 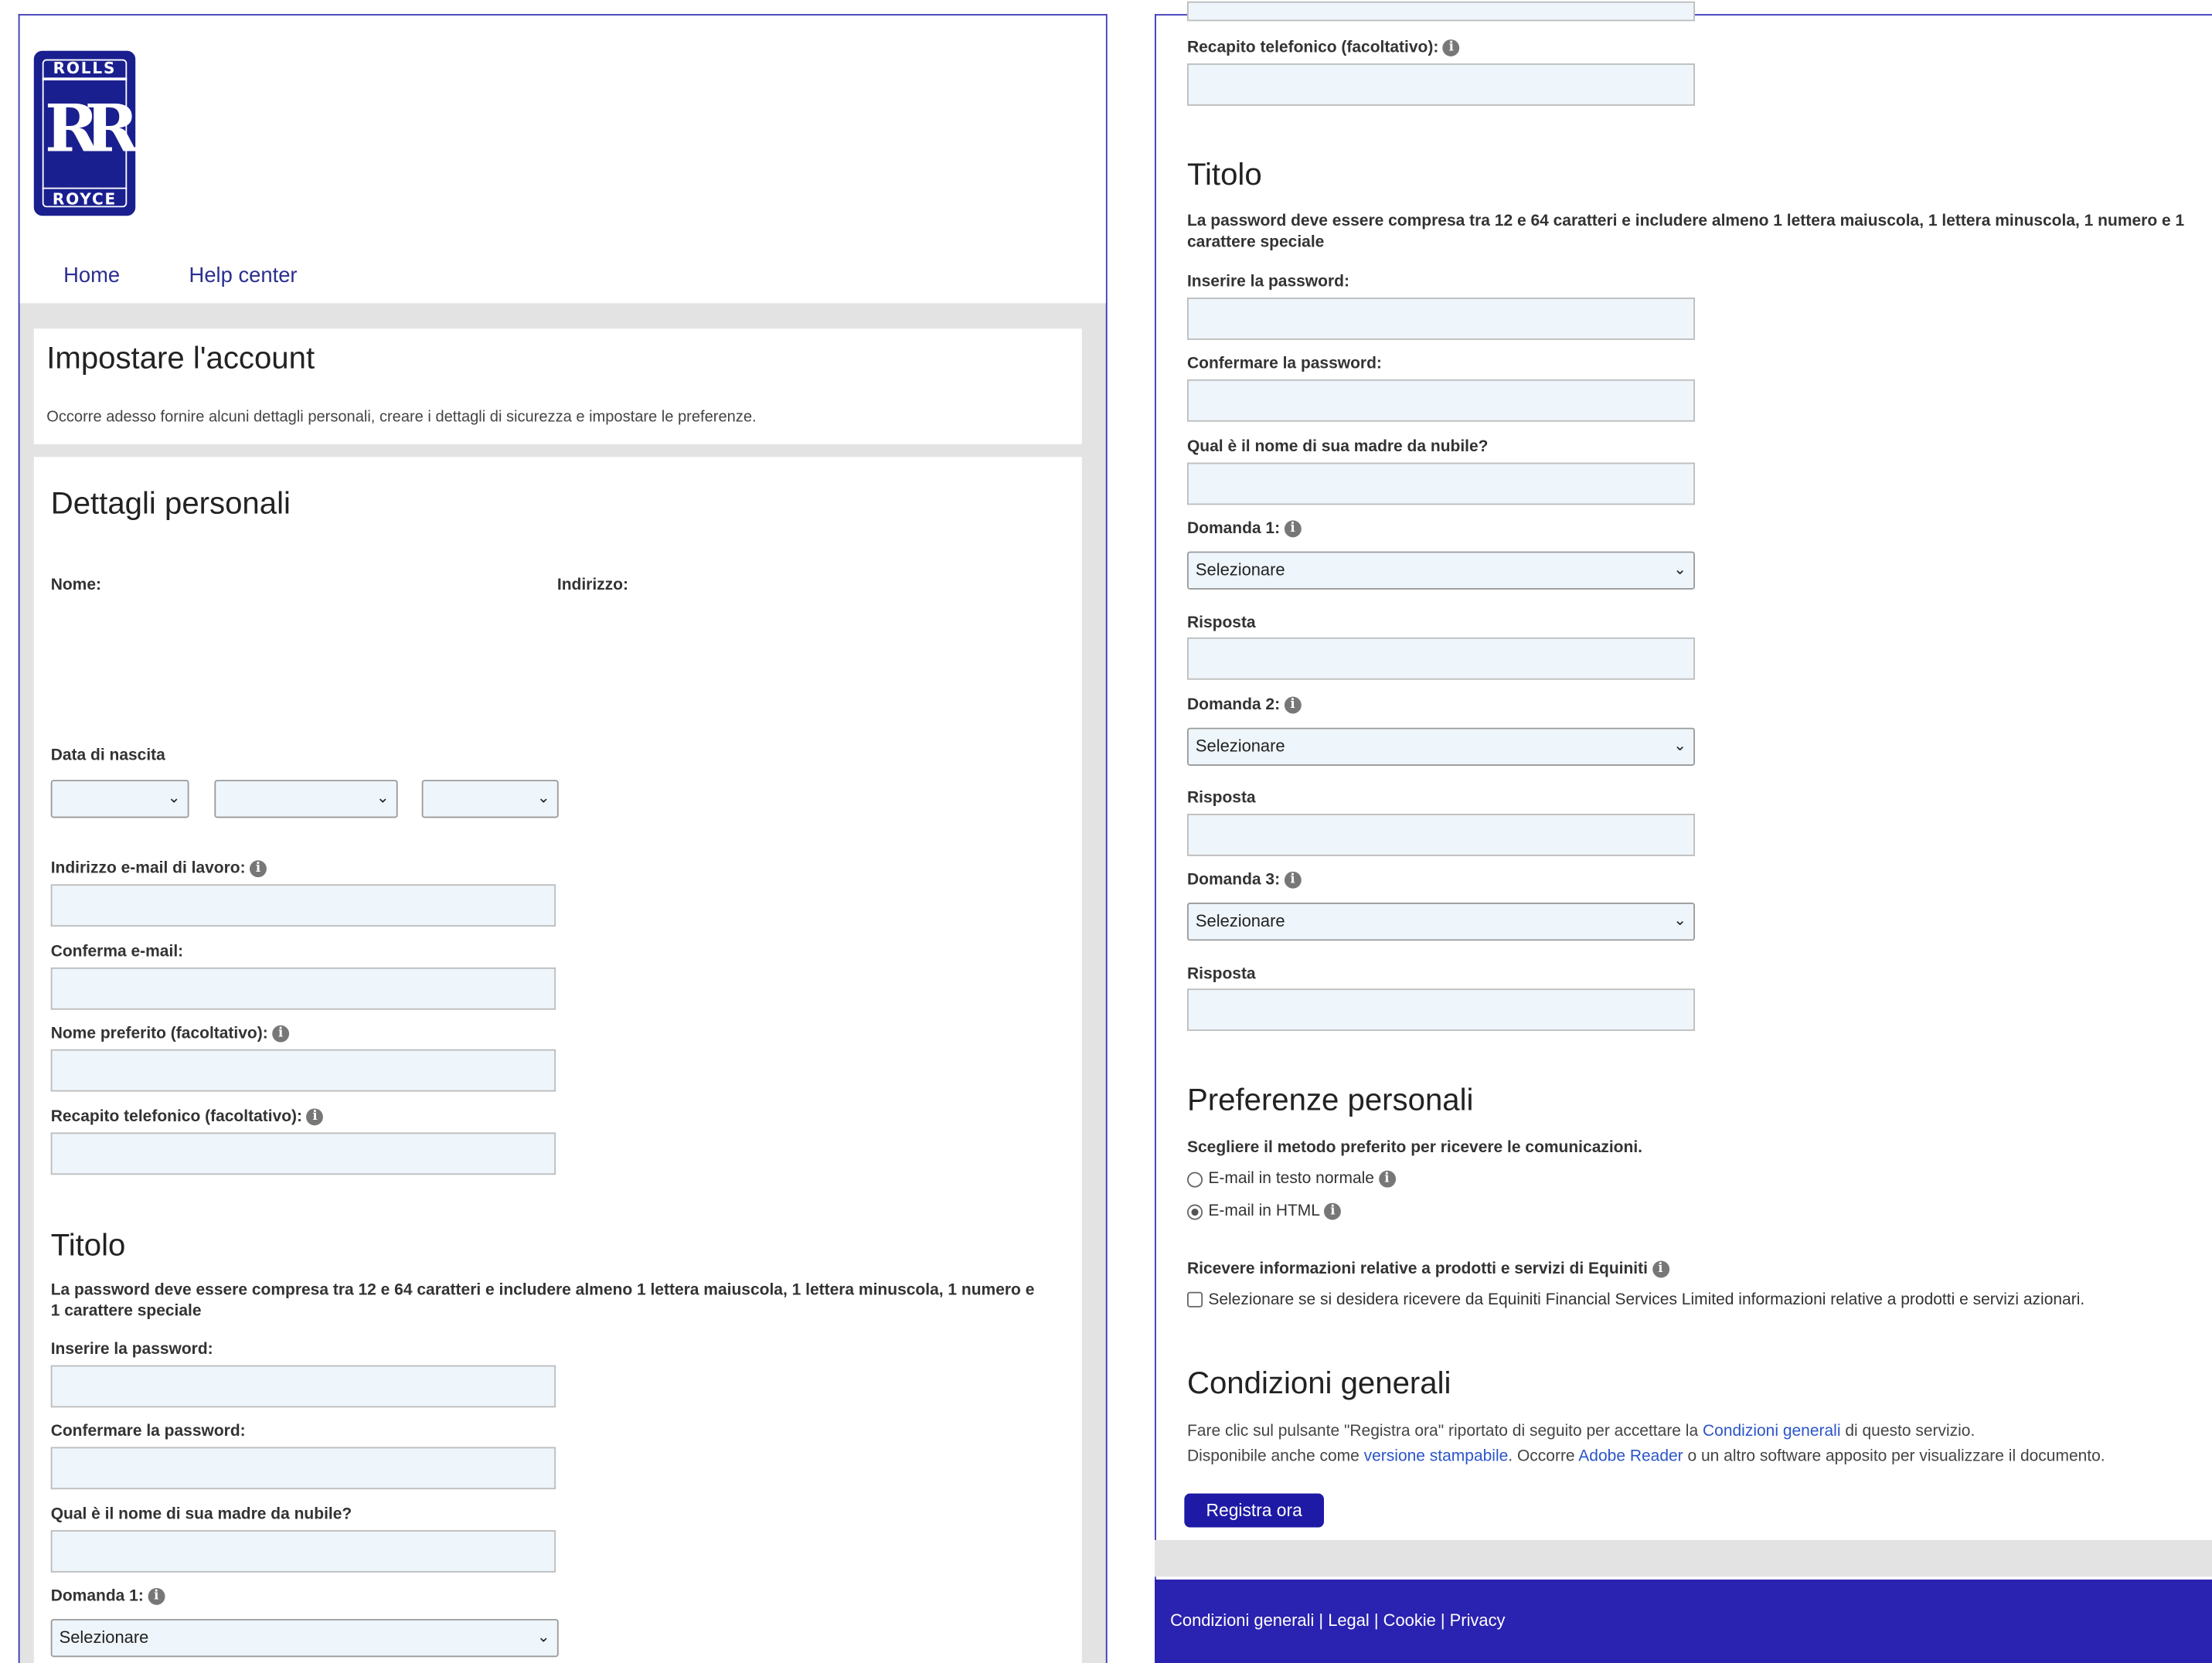 I want to click on radio-button-selected, so click(x=1194, y=1211).